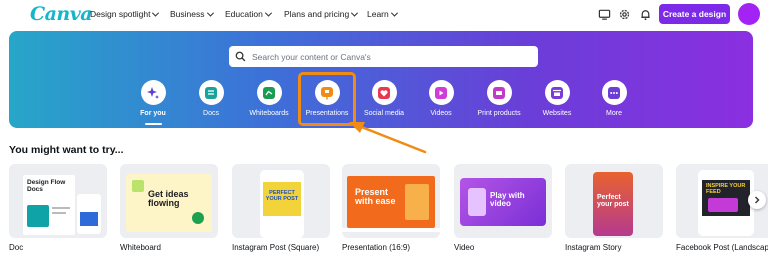  I want to click on active-tab-indicator, so click(153, 124).